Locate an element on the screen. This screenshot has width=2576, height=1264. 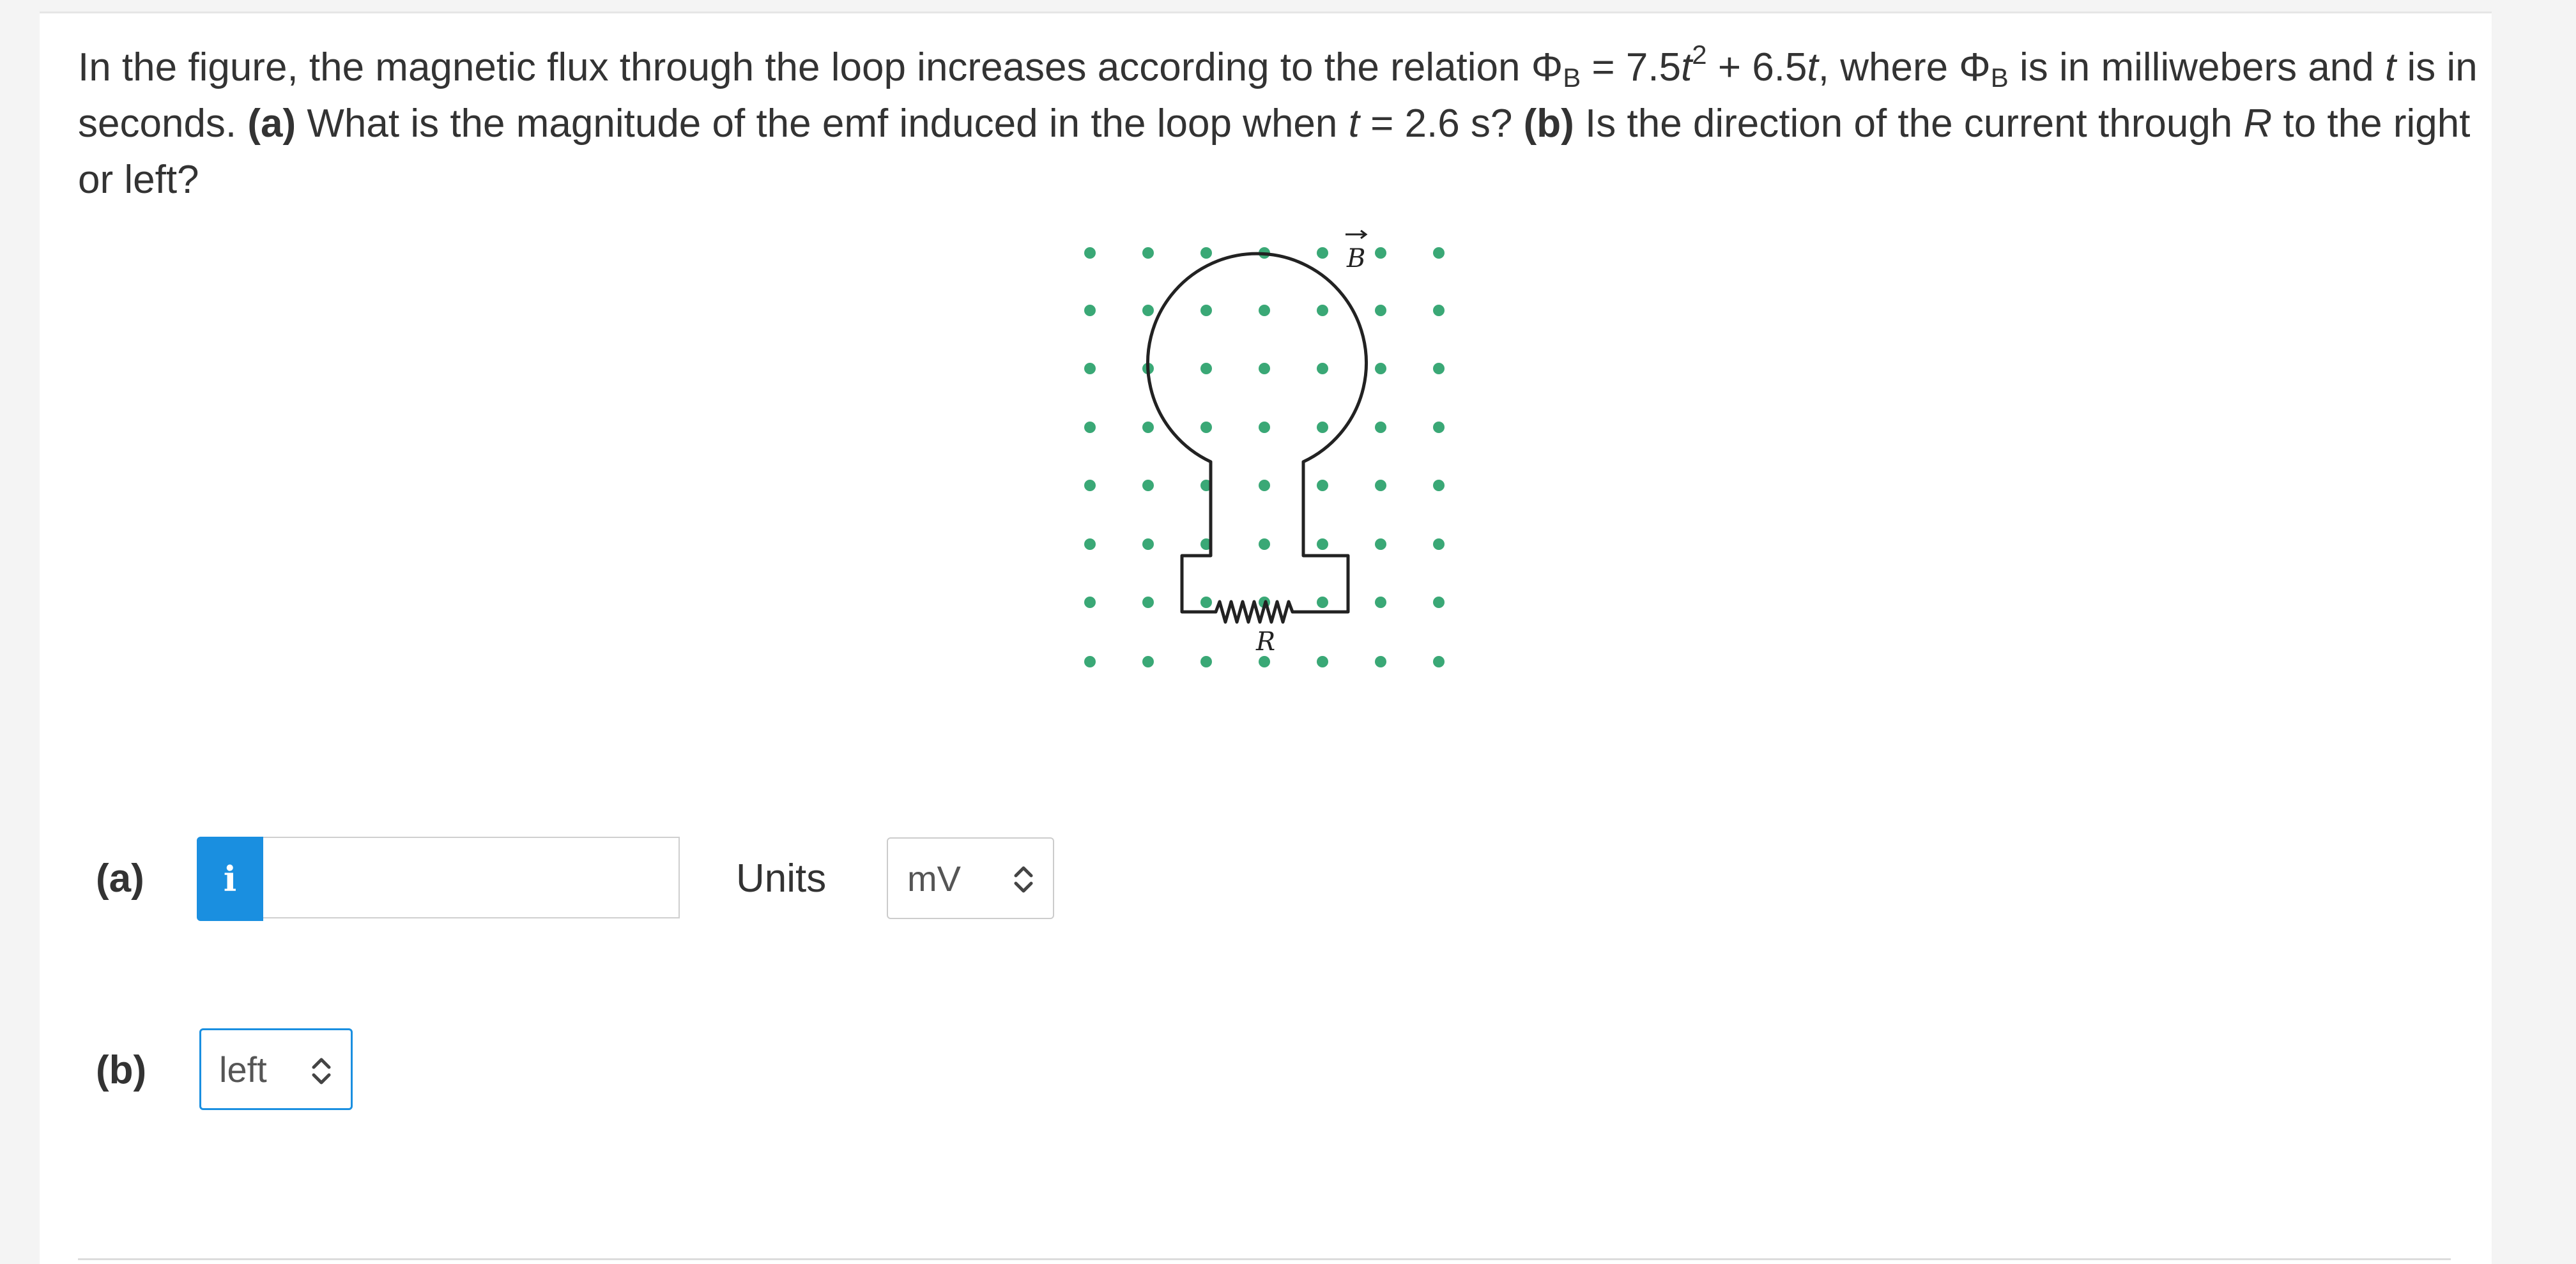
direction-selected-value: left is located at coordinates (243, 1069).